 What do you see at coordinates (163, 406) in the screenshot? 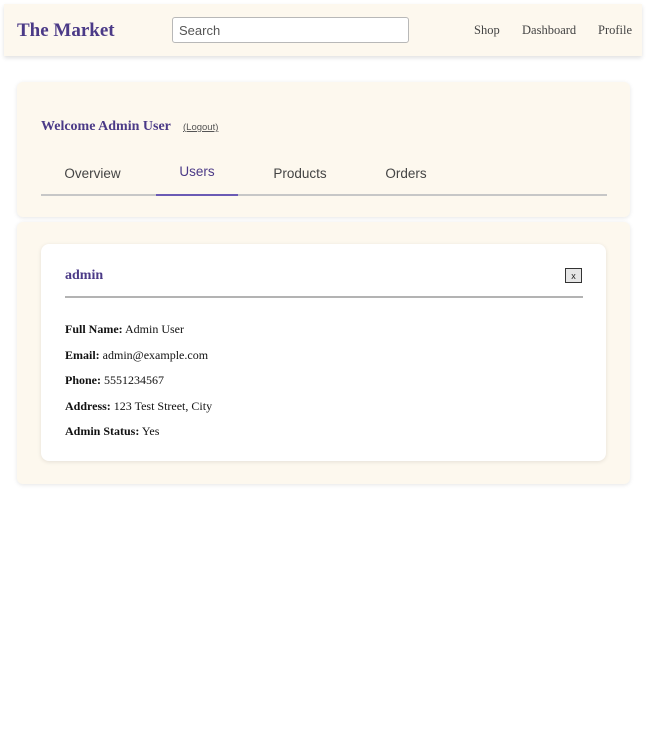
I see `field-value: 123 Test Street, City` at bounding box center [163, 406].